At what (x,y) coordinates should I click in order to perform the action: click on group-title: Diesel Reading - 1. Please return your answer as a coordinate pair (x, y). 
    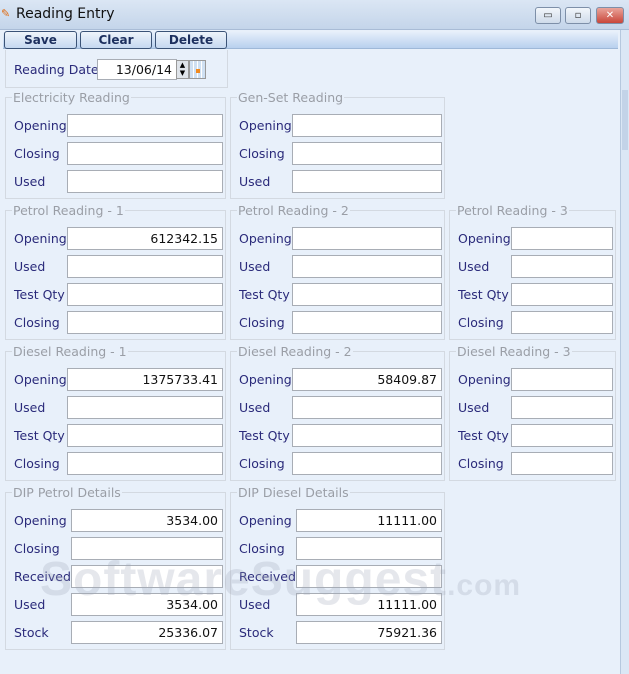
    Looking at the image, I should click on (70, 351).